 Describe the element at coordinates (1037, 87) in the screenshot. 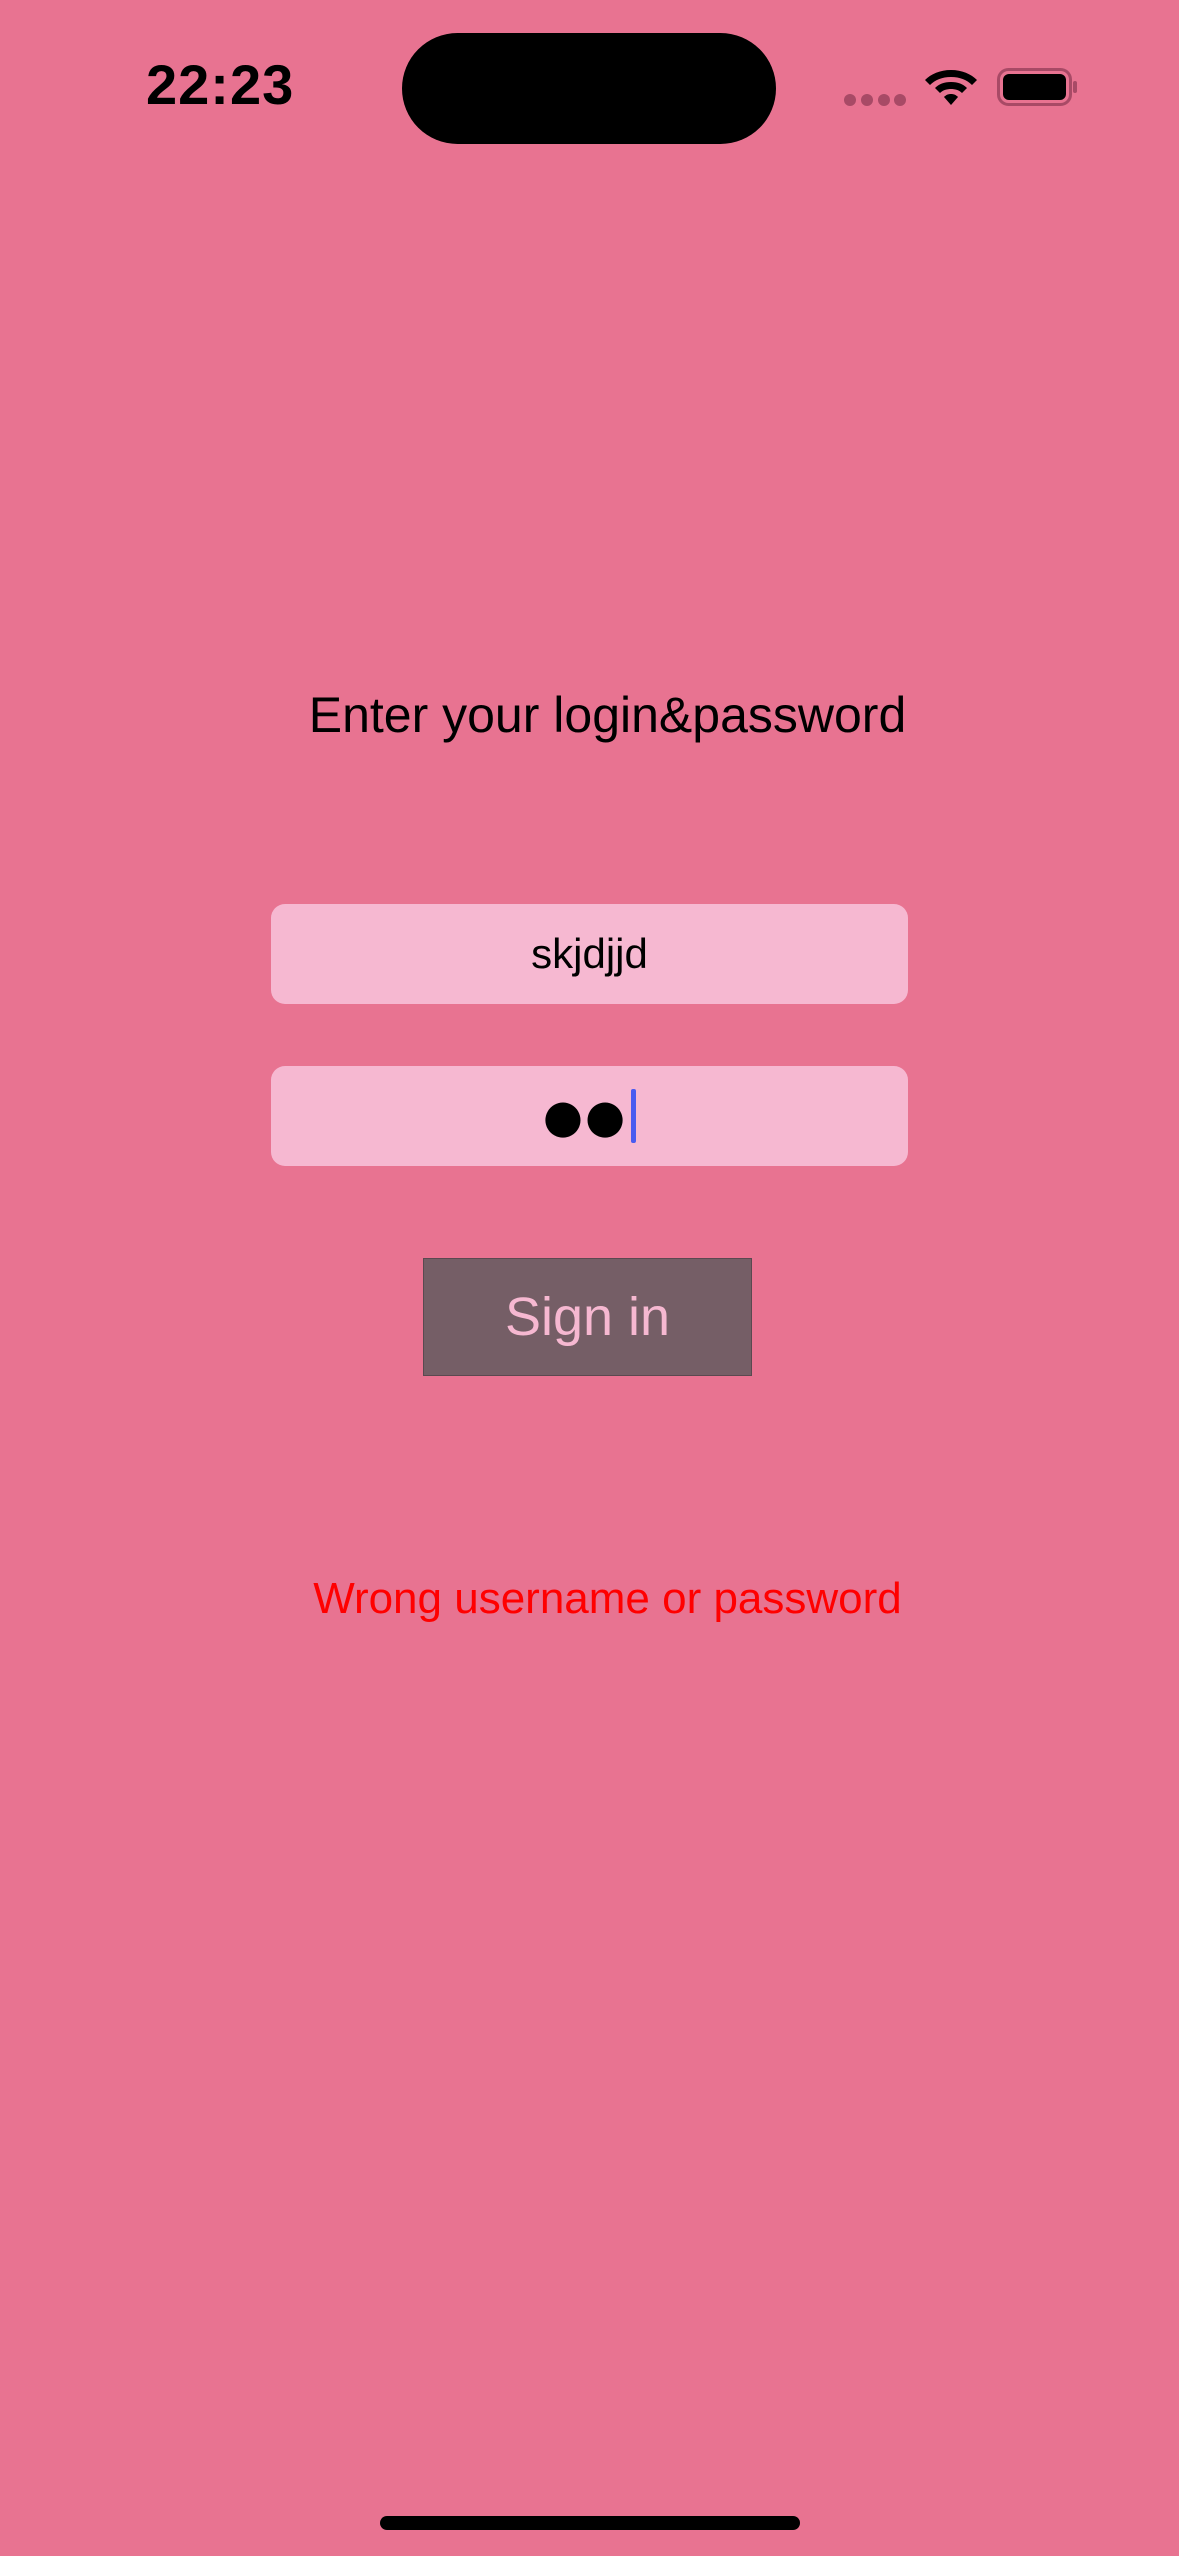

I see `battery-icon` at that location.